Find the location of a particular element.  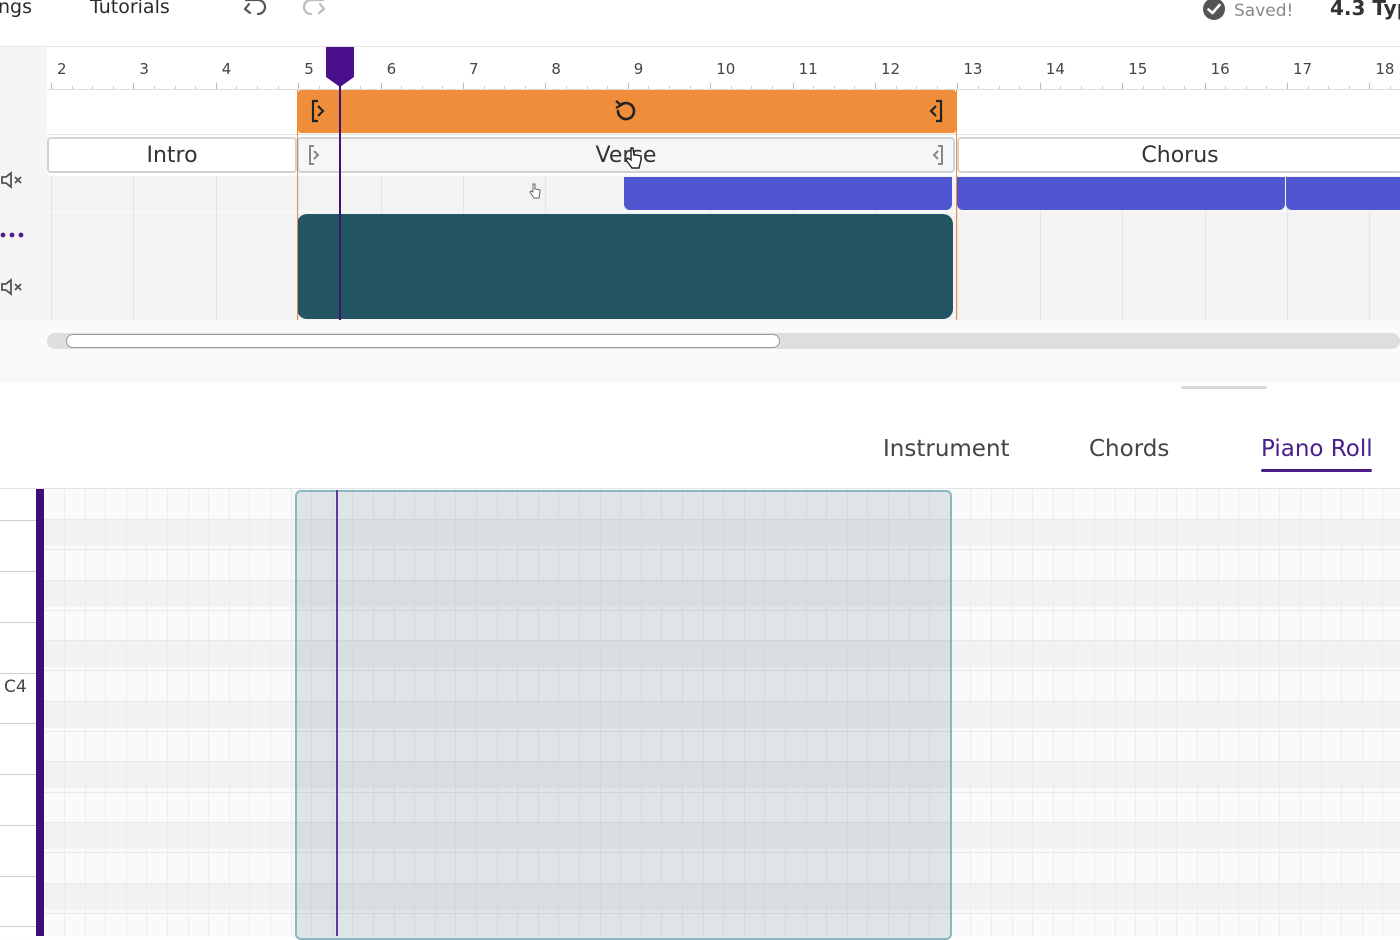

ruler-bar-number: 15 is located at coordinates (1138, 69).